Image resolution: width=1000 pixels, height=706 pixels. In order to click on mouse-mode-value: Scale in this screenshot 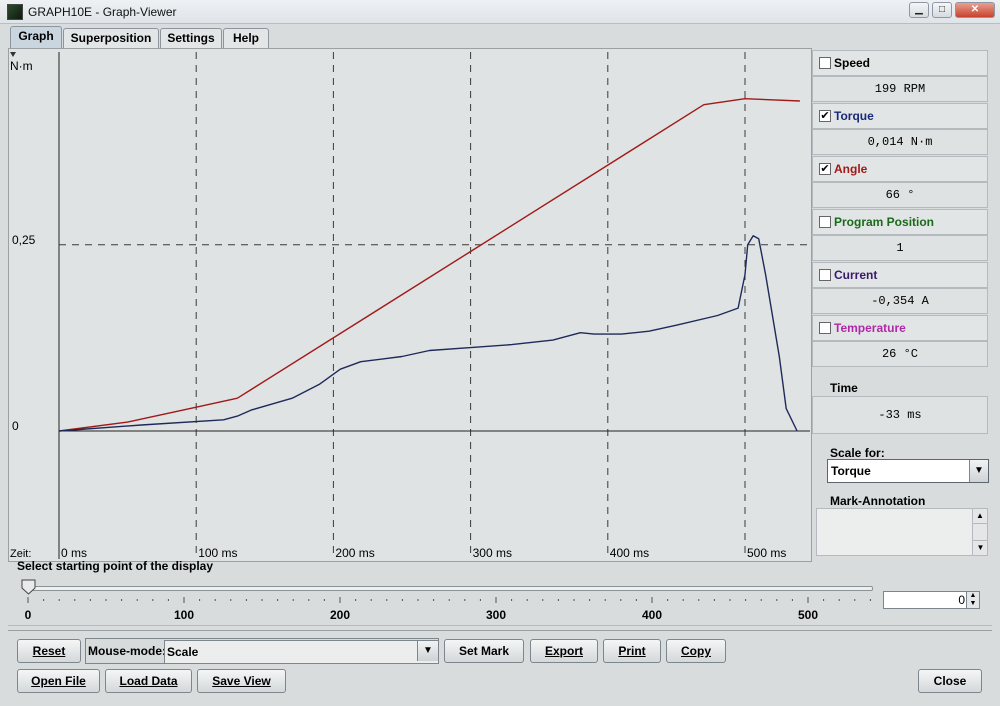, I will do `click(183, 652)`.